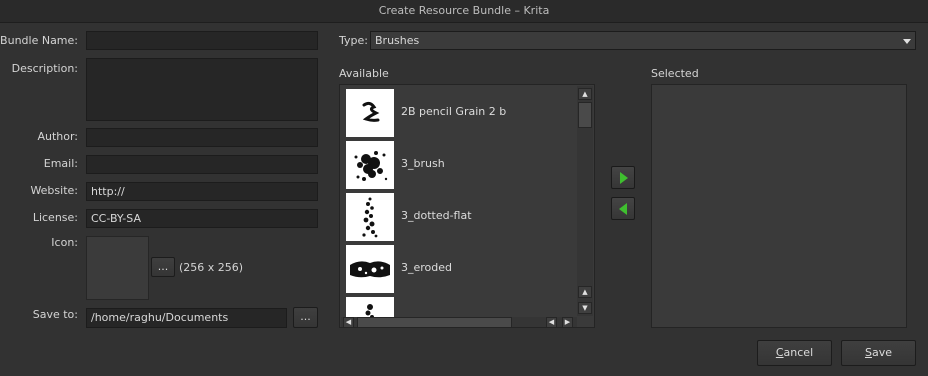 Image resolution: width=928 pixels, height=376 pixels. Describe the element at coordinates (186, 318) in the screenshot. I see `save-to-input: /home/raghu/Documents` at that location.